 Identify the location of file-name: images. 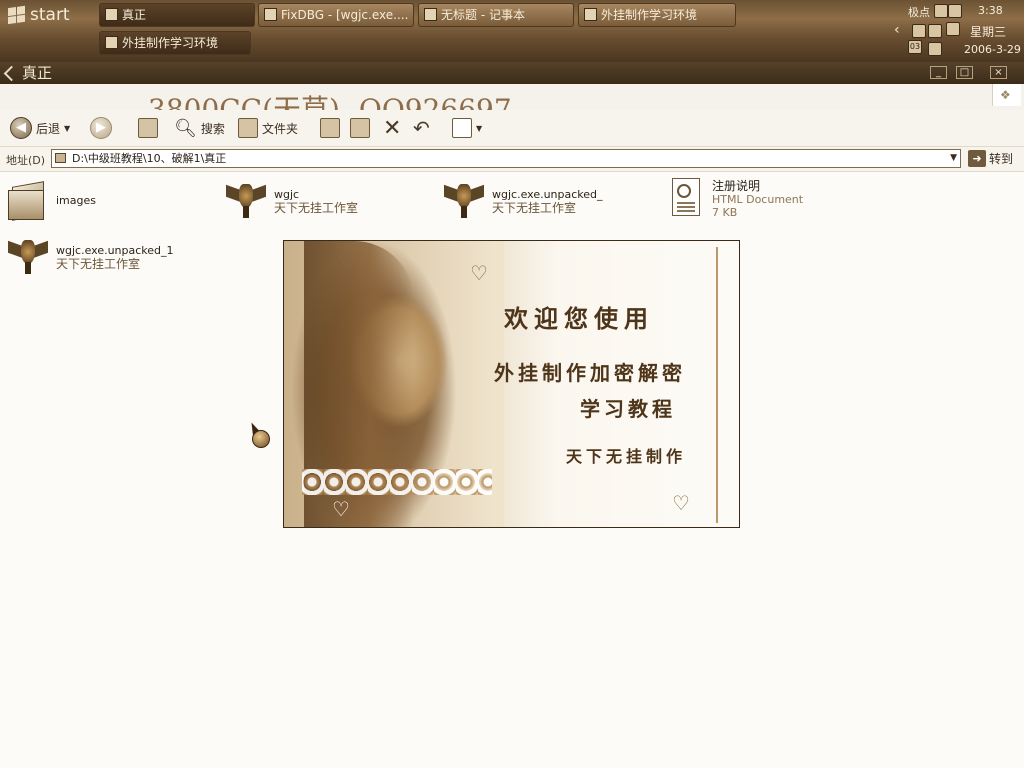
(76, 200).